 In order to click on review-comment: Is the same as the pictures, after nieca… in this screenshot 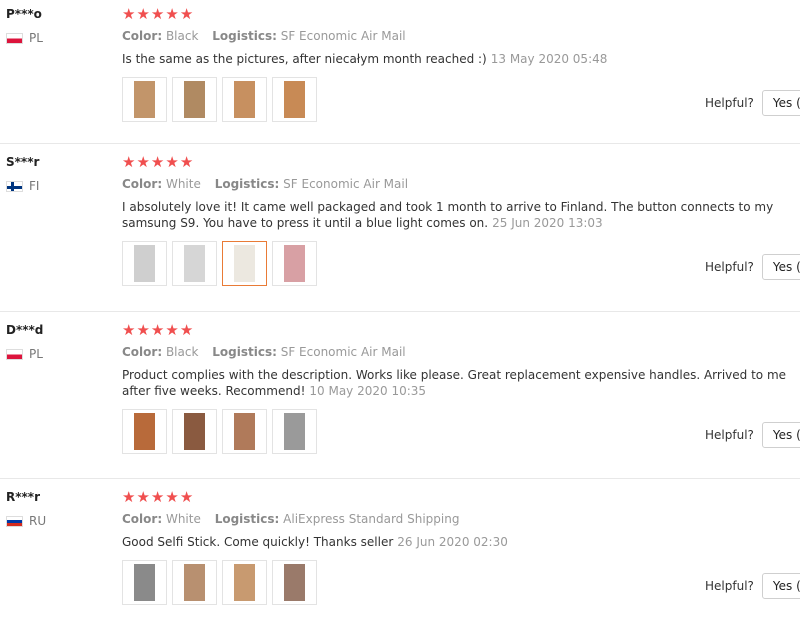, I will do `click(458, 59)`.